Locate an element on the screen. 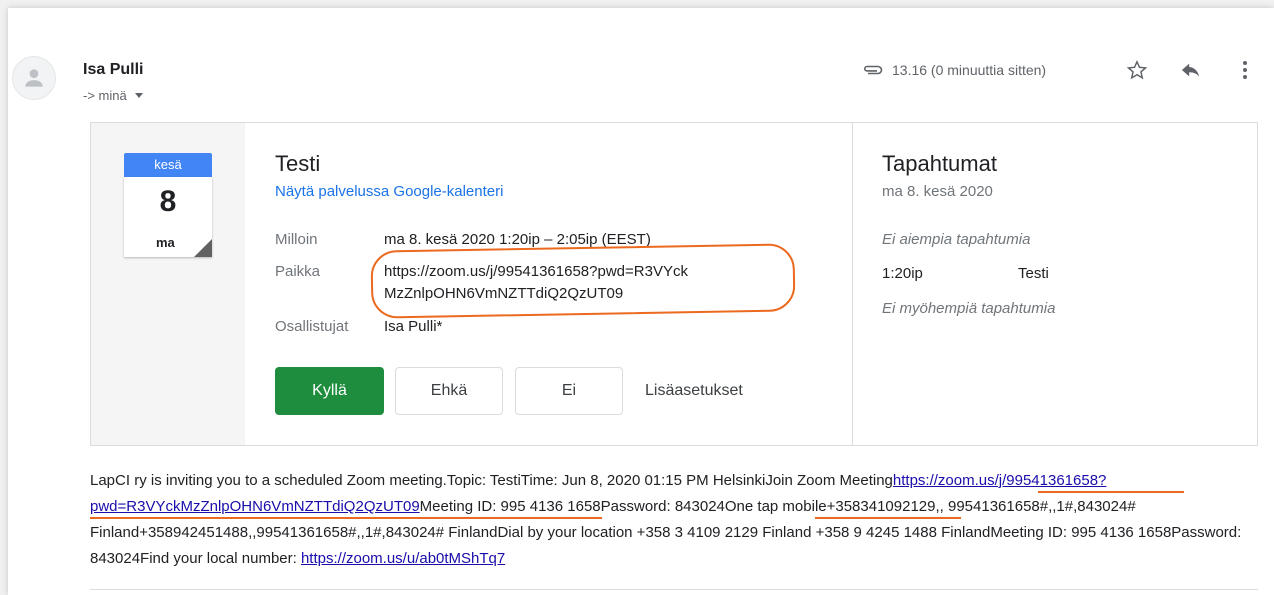 This screenshot has width=1274, height=595. recipient-label: -> minä is located at coordinates (105, 95).